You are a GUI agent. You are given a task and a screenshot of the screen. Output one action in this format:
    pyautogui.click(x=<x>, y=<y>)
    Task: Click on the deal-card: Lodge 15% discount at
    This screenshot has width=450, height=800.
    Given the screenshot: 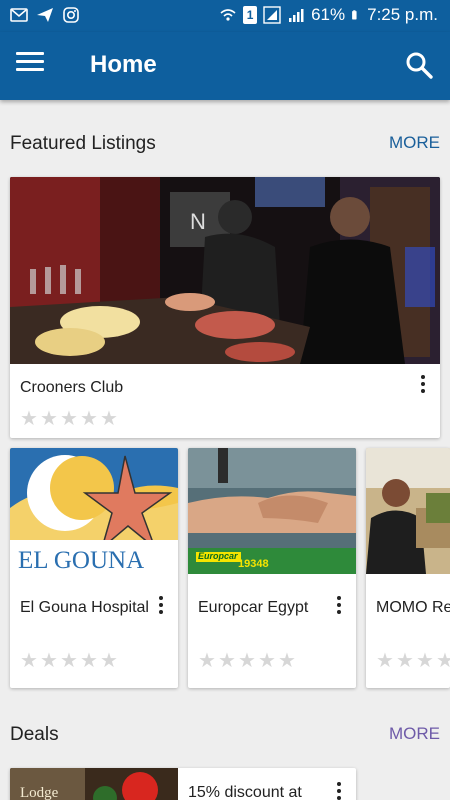 What is the action you would take?
    pyautogui.click(x=183, y=784)
    